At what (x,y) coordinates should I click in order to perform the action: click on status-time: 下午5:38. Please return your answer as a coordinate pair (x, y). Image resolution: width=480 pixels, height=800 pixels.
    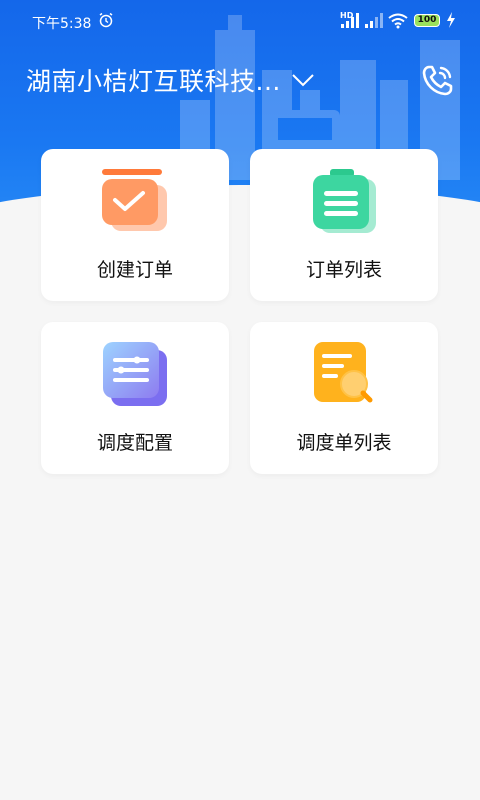
    Looking at the image, I should click on (62, 24).